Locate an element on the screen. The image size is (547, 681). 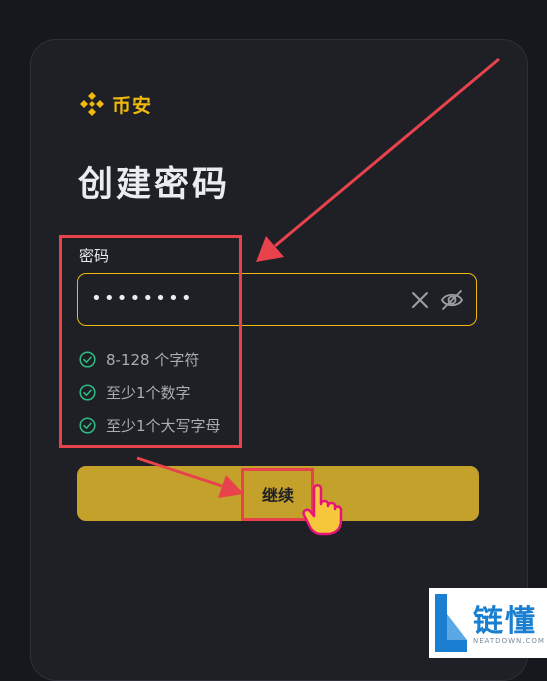
continue-button: 继续 is located at coordinates (278, 493).